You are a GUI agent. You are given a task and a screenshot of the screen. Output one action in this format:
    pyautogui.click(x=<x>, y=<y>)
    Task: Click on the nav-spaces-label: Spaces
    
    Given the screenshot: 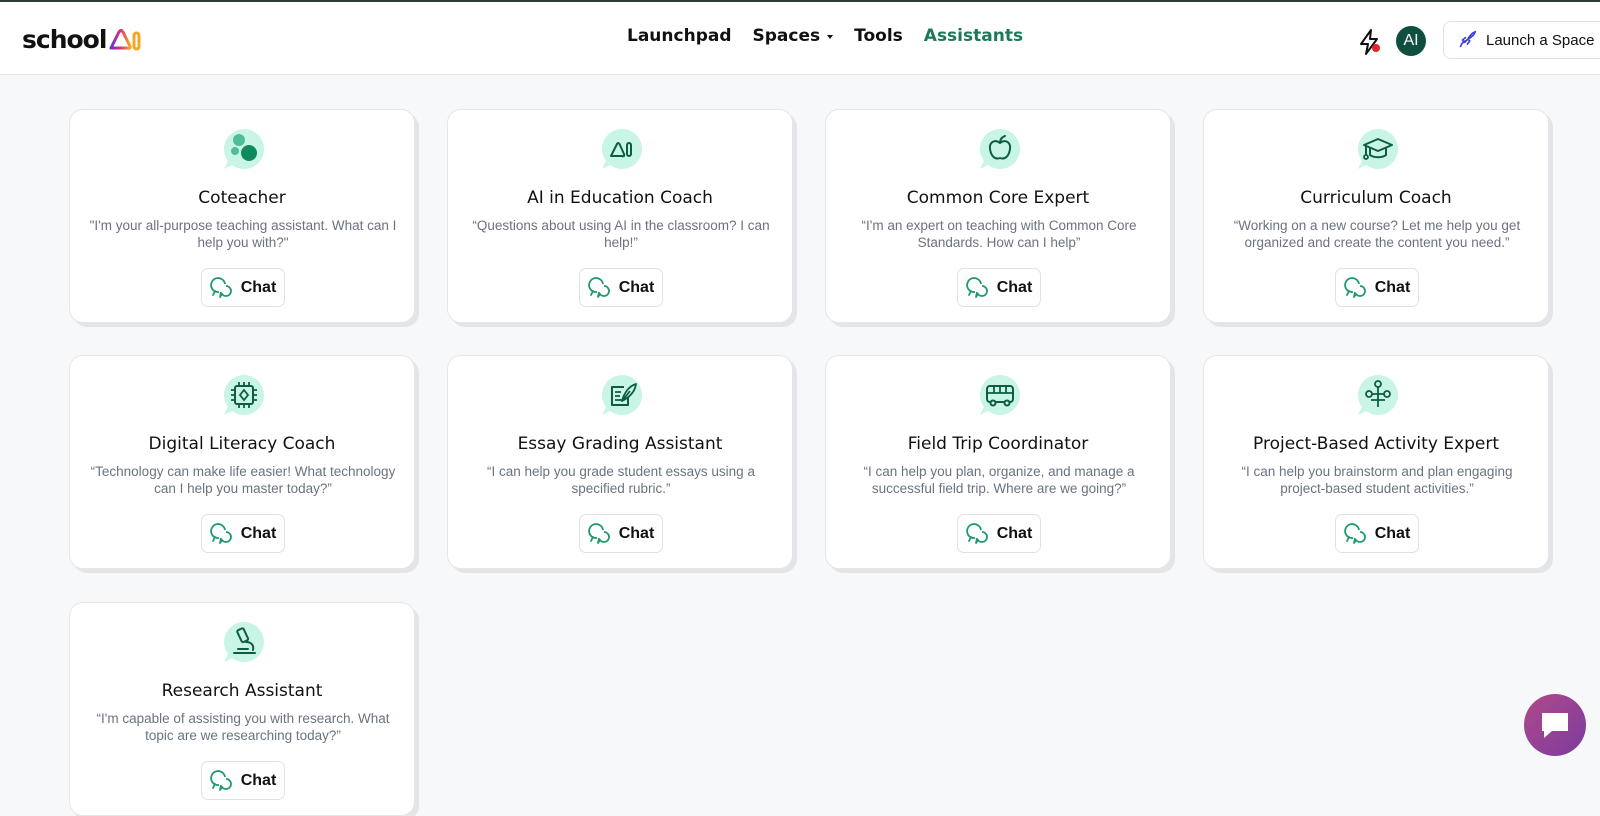 What is the action you would take?
    pyautogui.click(x=786, y=36)
    